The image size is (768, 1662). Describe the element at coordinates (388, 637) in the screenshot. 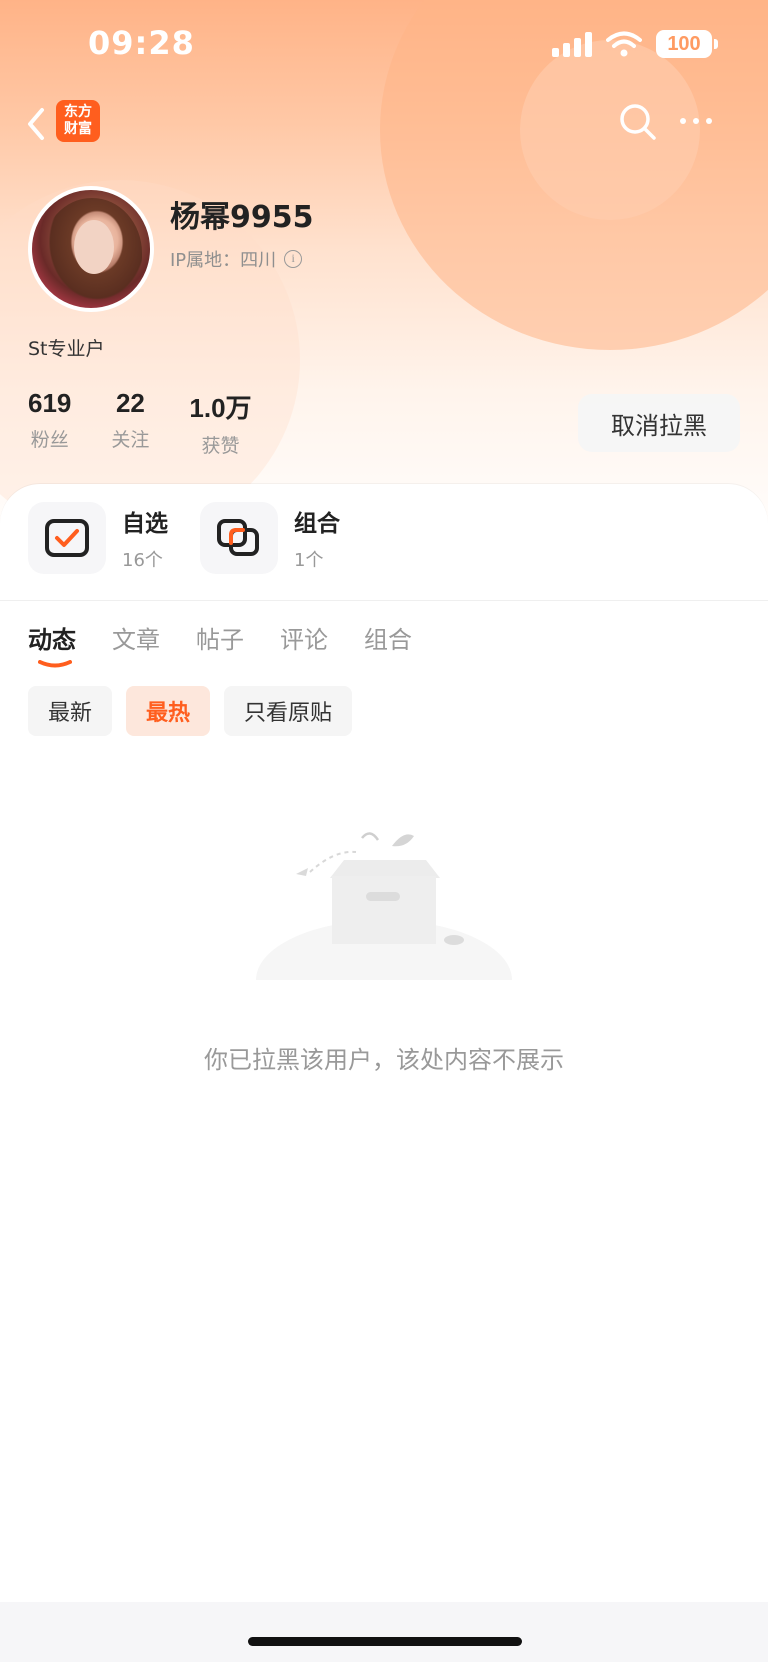

I see `tab-portfolios: 组合` at that location.